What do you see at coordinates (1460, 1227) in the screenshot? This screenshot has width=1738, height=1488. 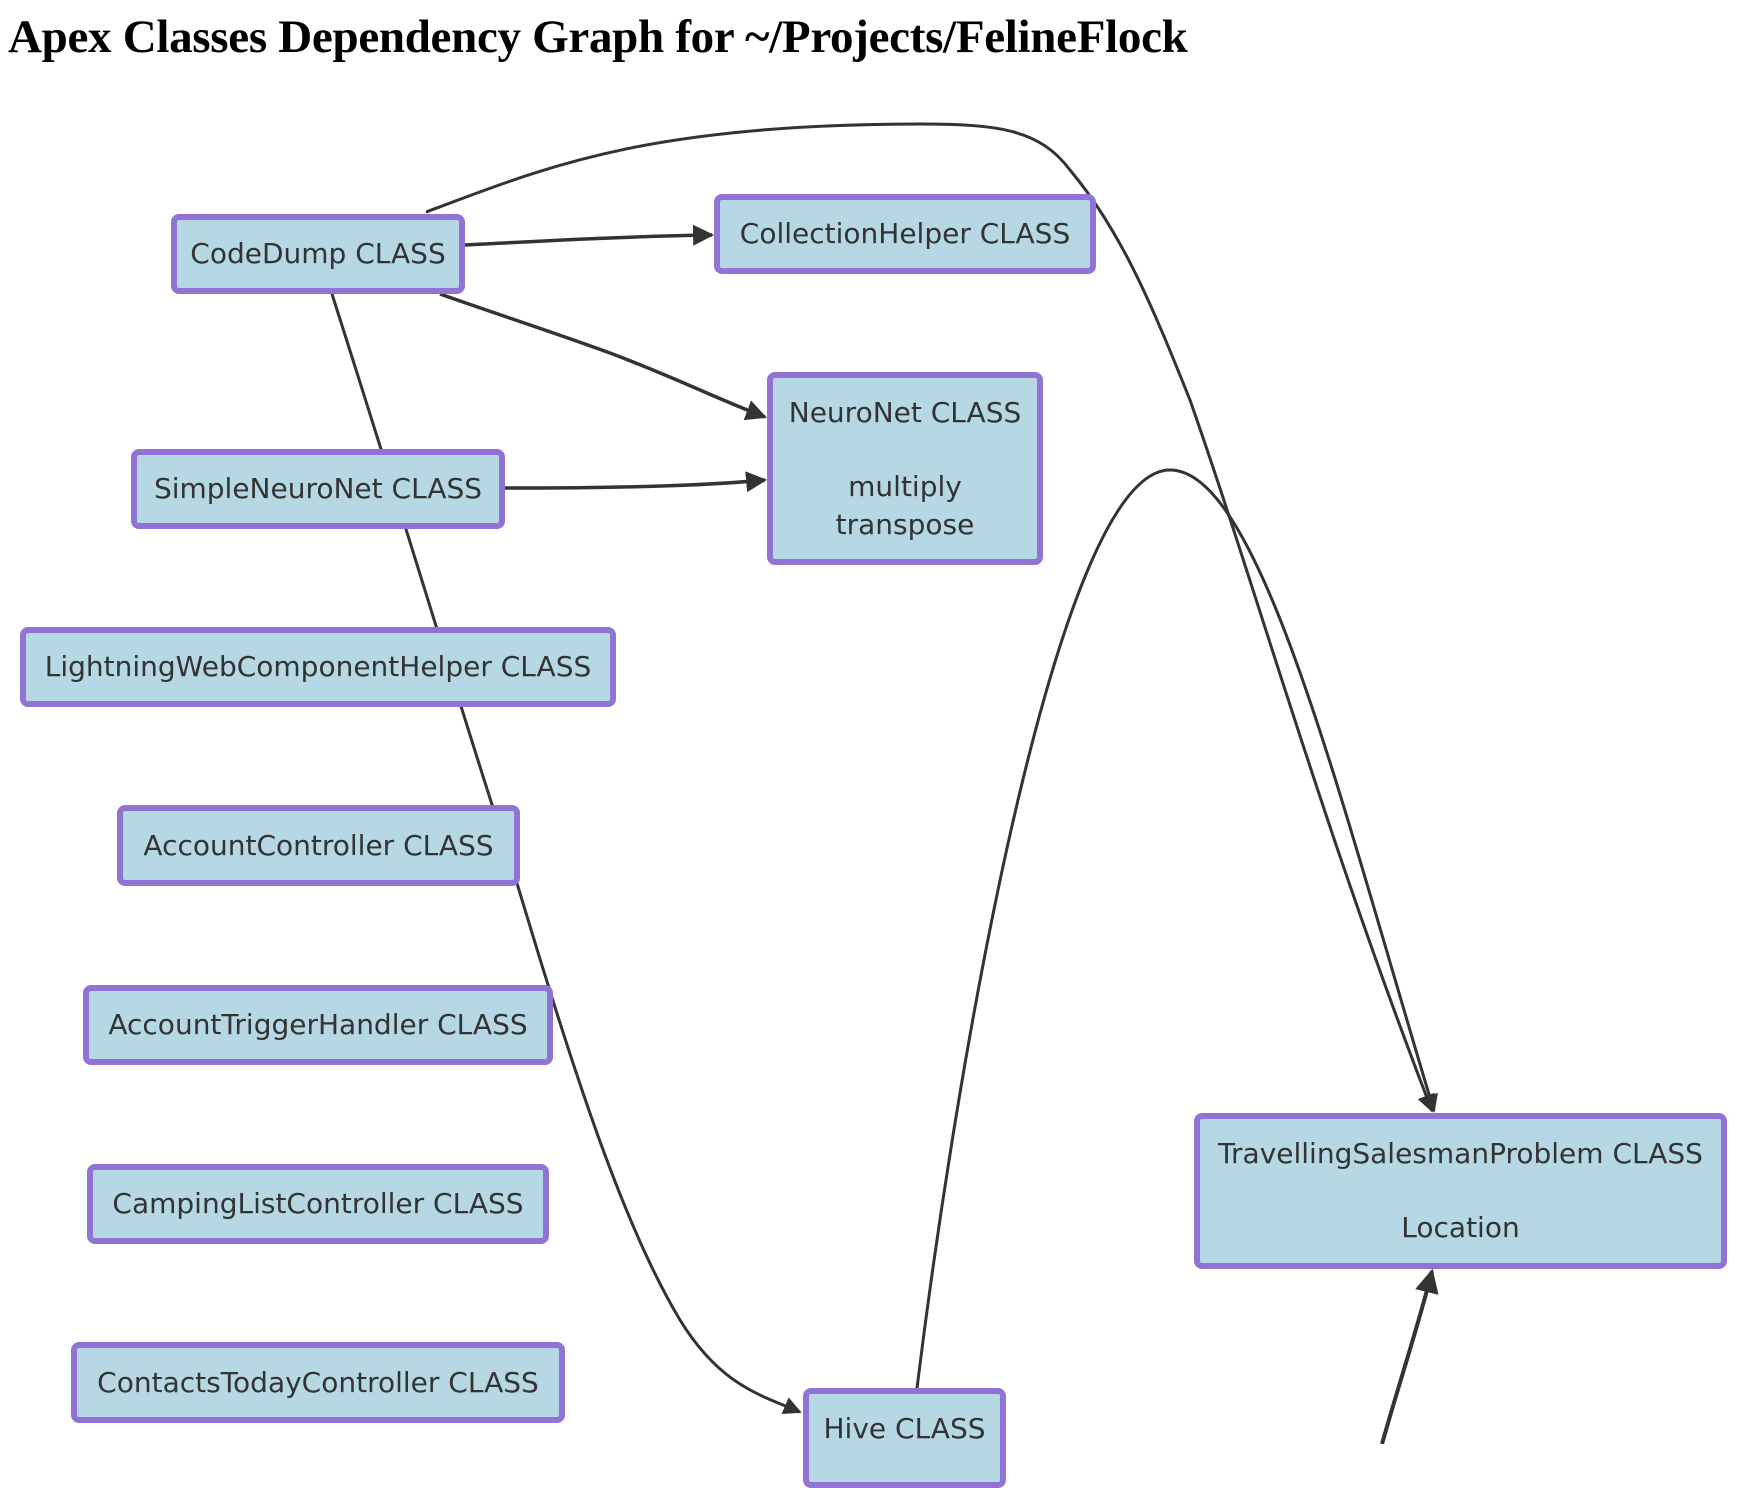 I see `node-member: Location` at bounding box center [1460, 1227].